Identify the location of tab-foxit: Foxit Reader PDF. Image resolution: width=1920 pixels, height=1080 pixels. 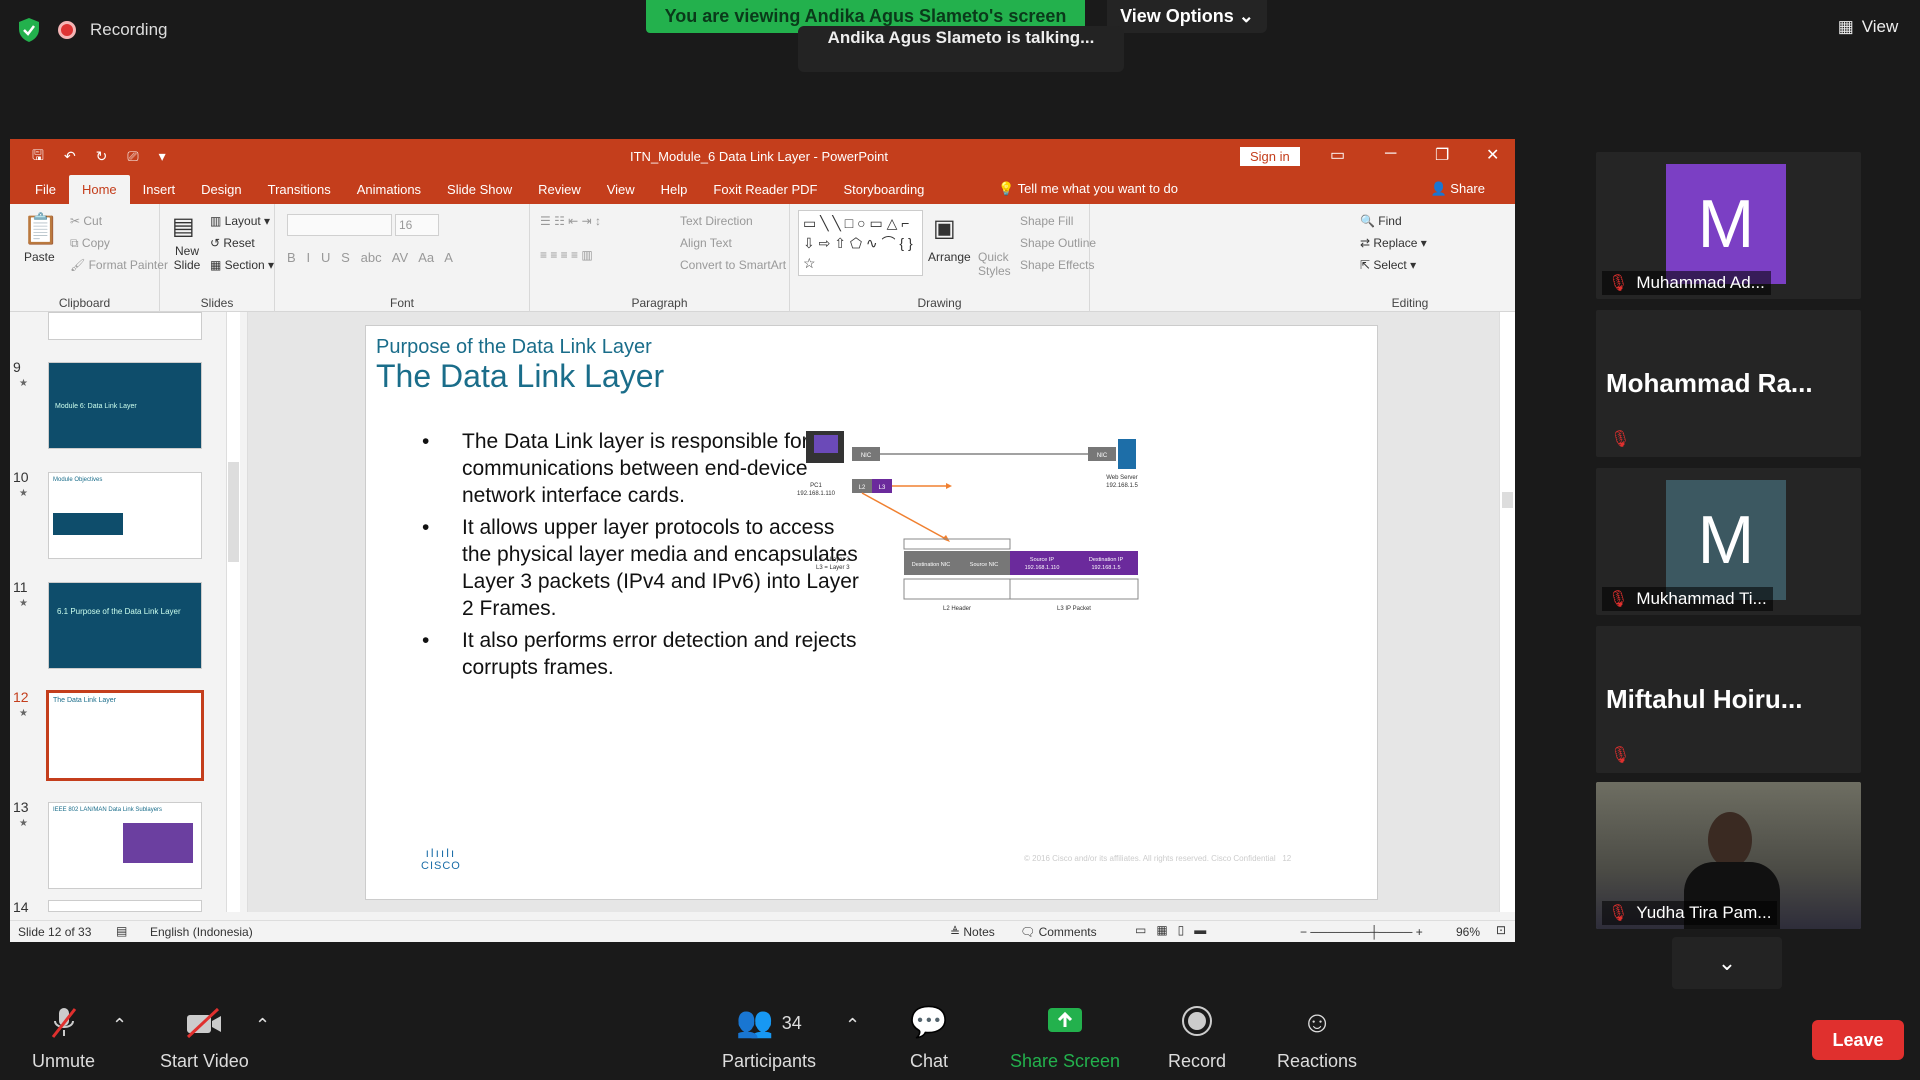
(765, 193).